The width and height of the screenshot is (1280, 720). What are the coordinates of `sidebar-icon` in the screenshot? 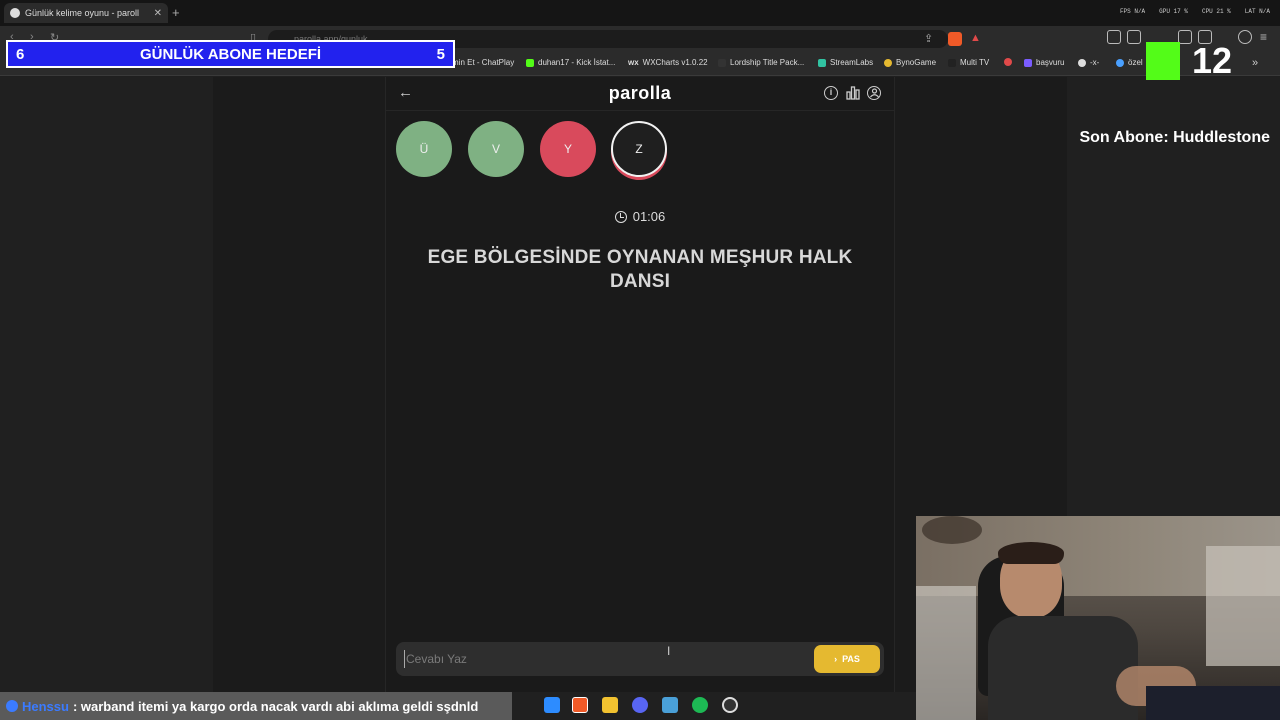 It's located at (1134, 37).